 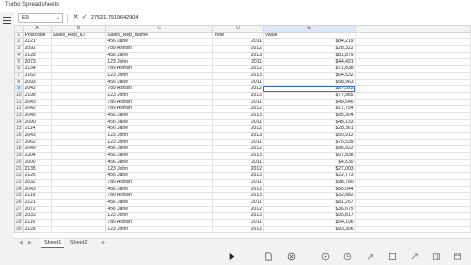 I want to click on cell-postcode: 2045, so click(x=37, y=115).